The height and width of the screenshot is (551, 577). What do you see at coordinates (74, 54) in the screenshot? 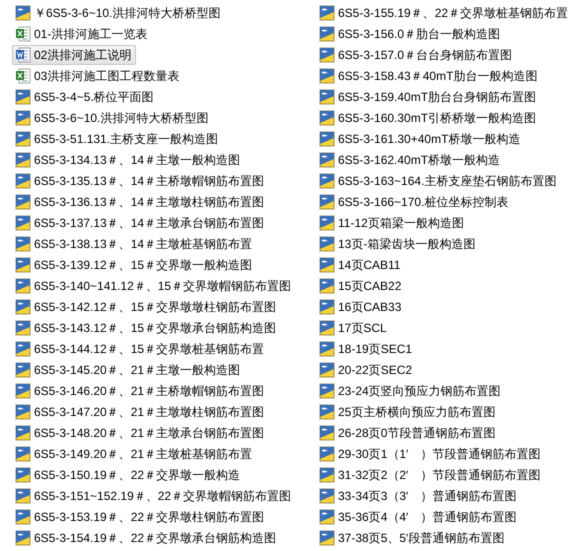
I see `file-item: 02洪排河施工说明` at bounding box center [74, 54].